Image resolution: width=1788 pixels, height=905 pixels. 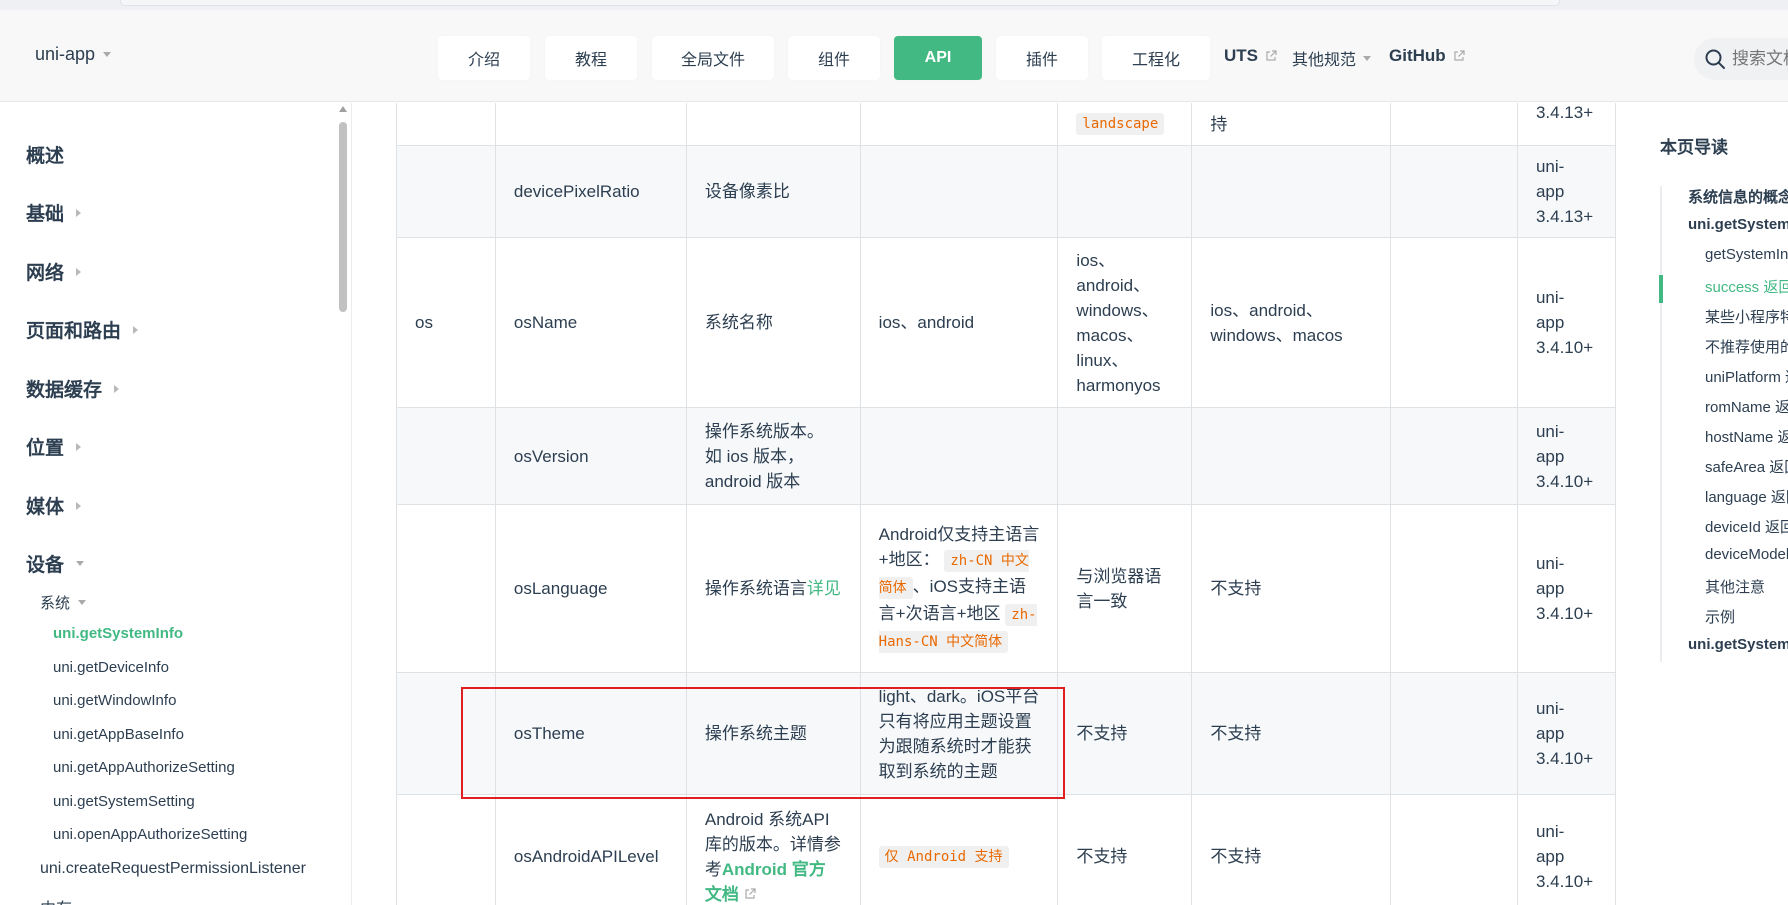 I want to click on table-cell: 持, so click(x=1291, y=124).